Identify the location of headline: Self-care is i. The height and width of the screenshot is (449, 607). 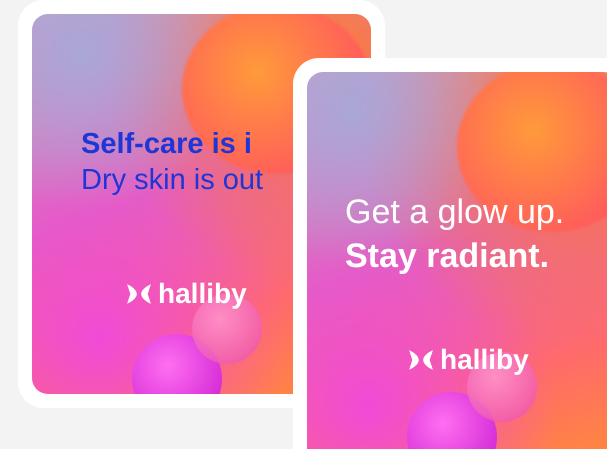
(167, 144).